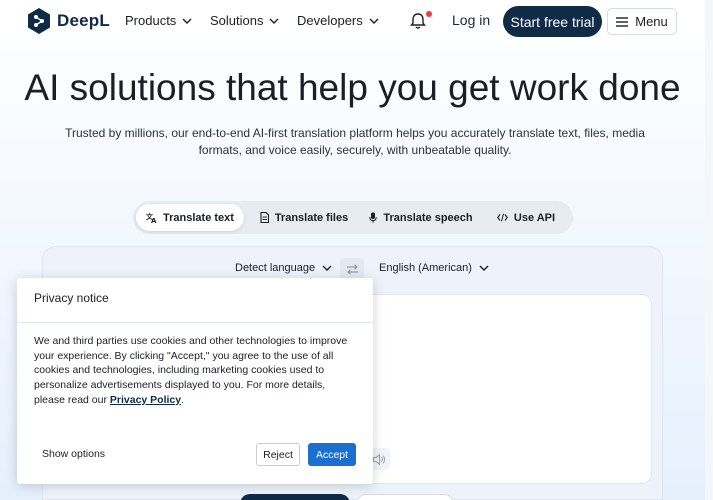 The height and width of the screenshot is (500, 713). I want to click on menu-button-label: Menu, so click(651, 21).